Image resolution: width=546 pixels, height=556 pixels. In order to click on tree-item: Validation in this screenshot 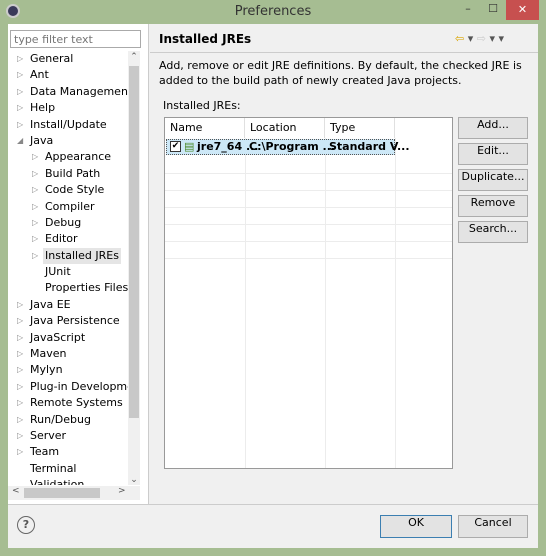, I will do `click(68, 481)`.